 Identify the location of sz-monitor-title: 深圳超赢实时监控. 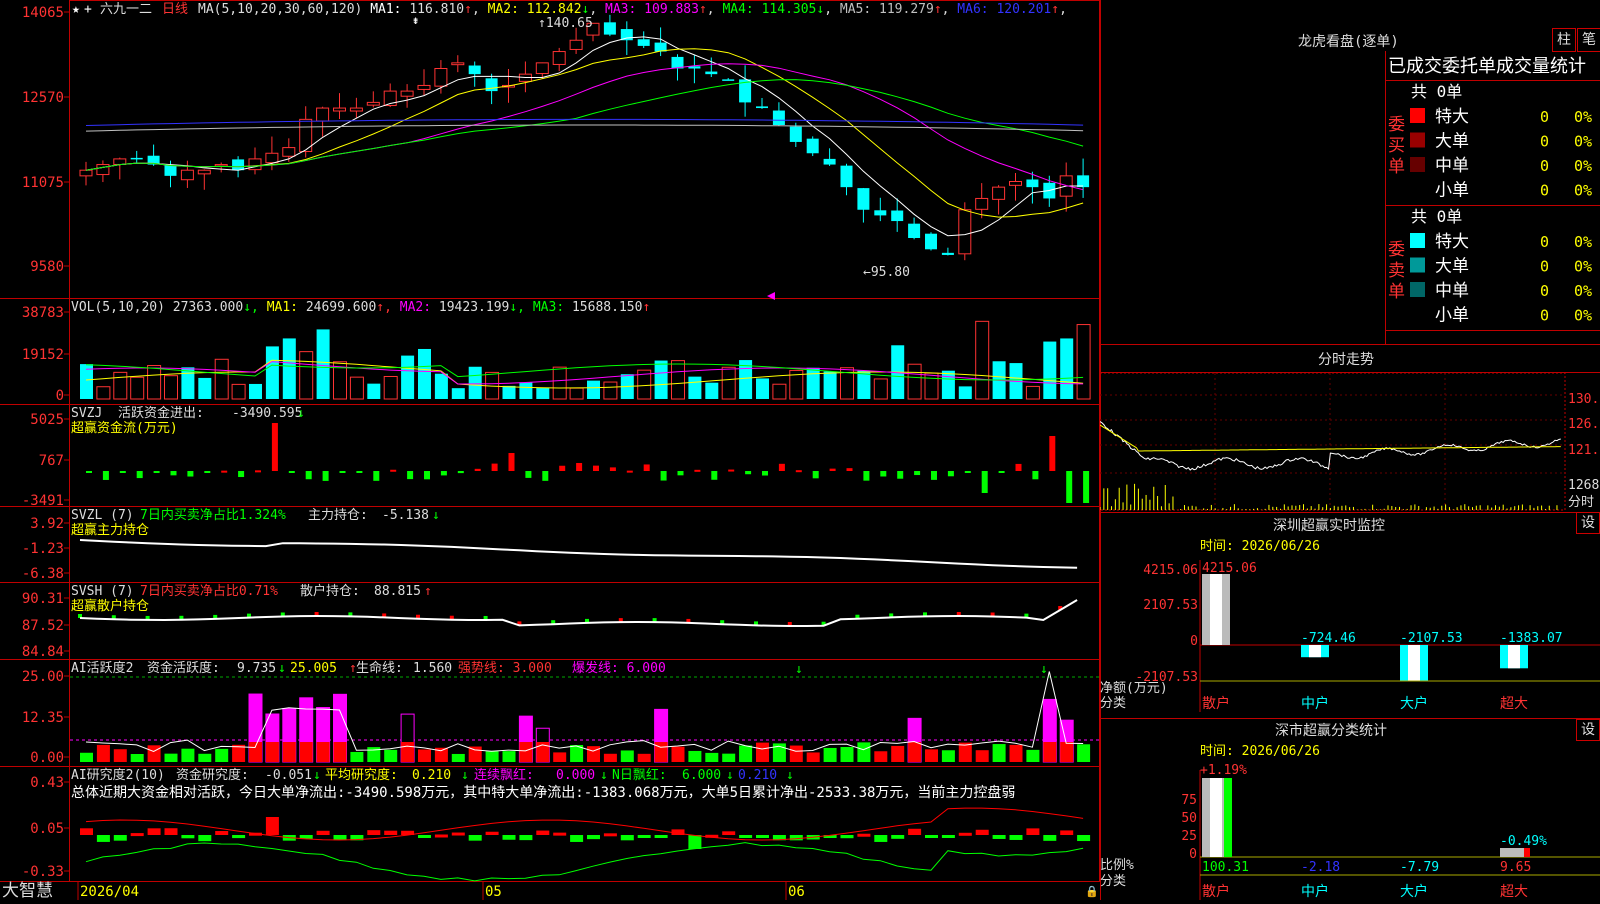
(1329, 525).